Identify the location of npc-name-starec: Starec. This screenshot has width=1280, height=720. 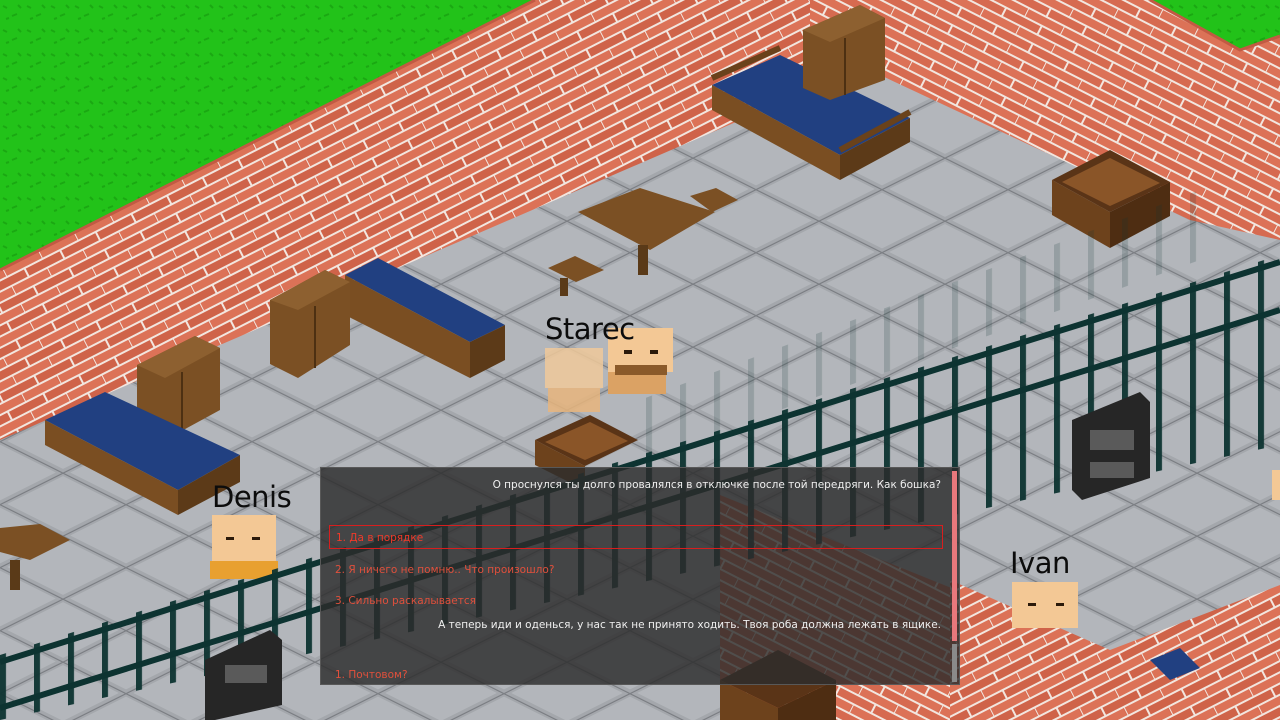
(590, 329).